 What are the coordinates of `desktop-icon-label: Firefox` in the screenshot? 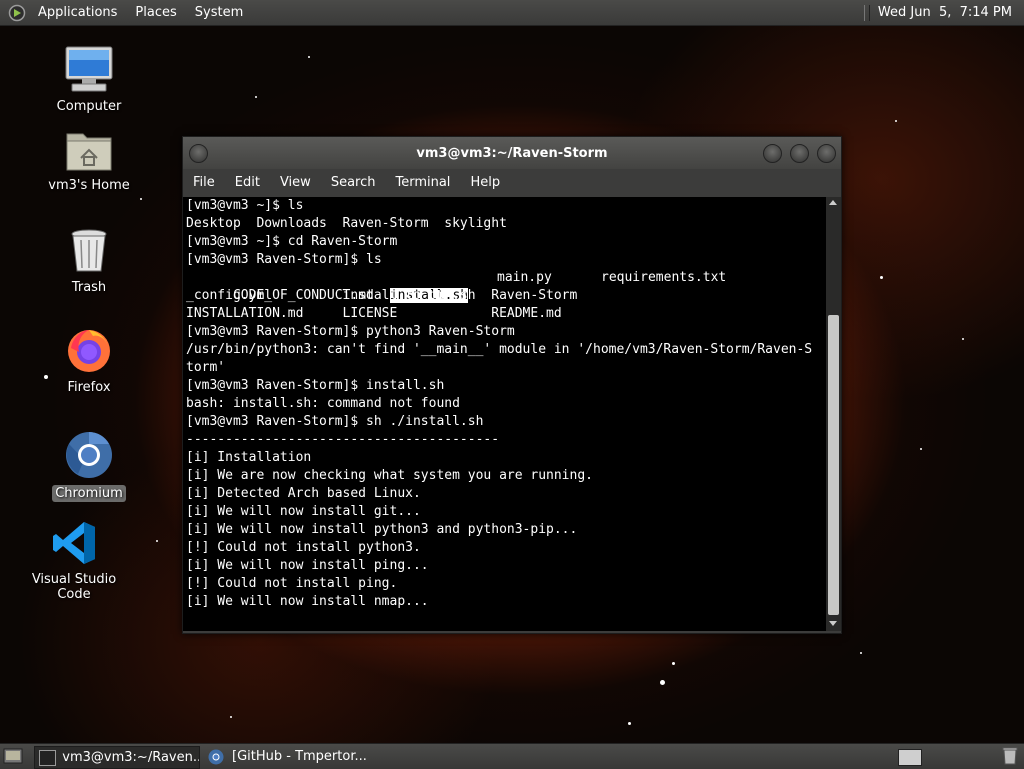 It's located at (89, 387).